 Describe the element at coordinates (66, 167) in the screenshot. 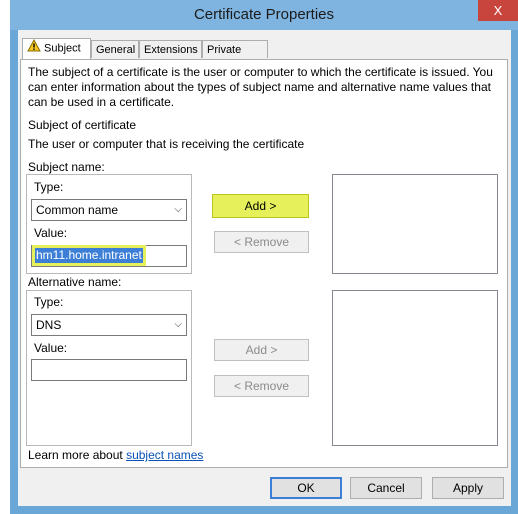

I see `subject-name-label: Subject name:` at that location.